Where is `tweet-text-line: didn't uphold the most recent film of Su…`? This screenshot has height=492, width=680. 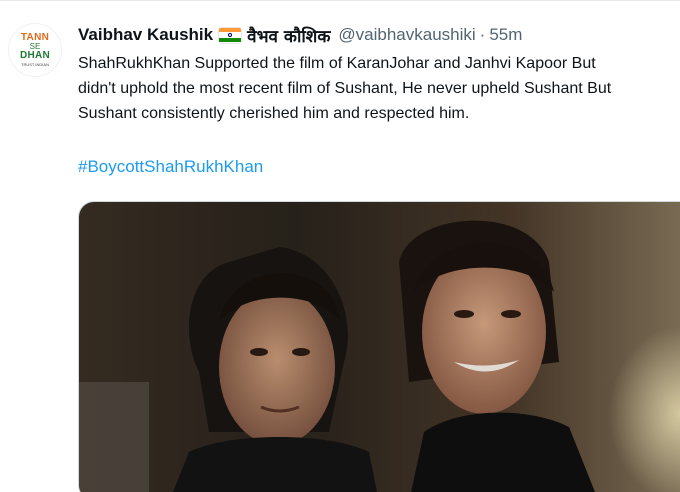
tweet-text-line: didn't uphold the most recent film of Su… is located at coordinates (345, 88).